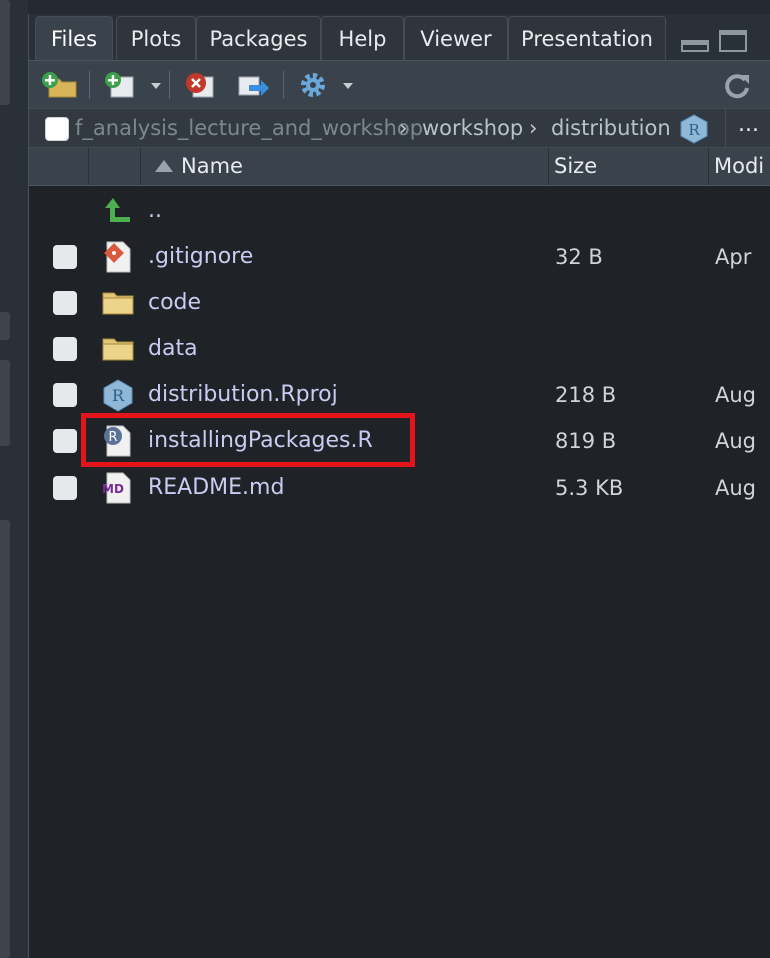  What do you see at coordinates (362, 38) in the screenshot?
I see `tab-help: Help` at bounding box center [362, 38].